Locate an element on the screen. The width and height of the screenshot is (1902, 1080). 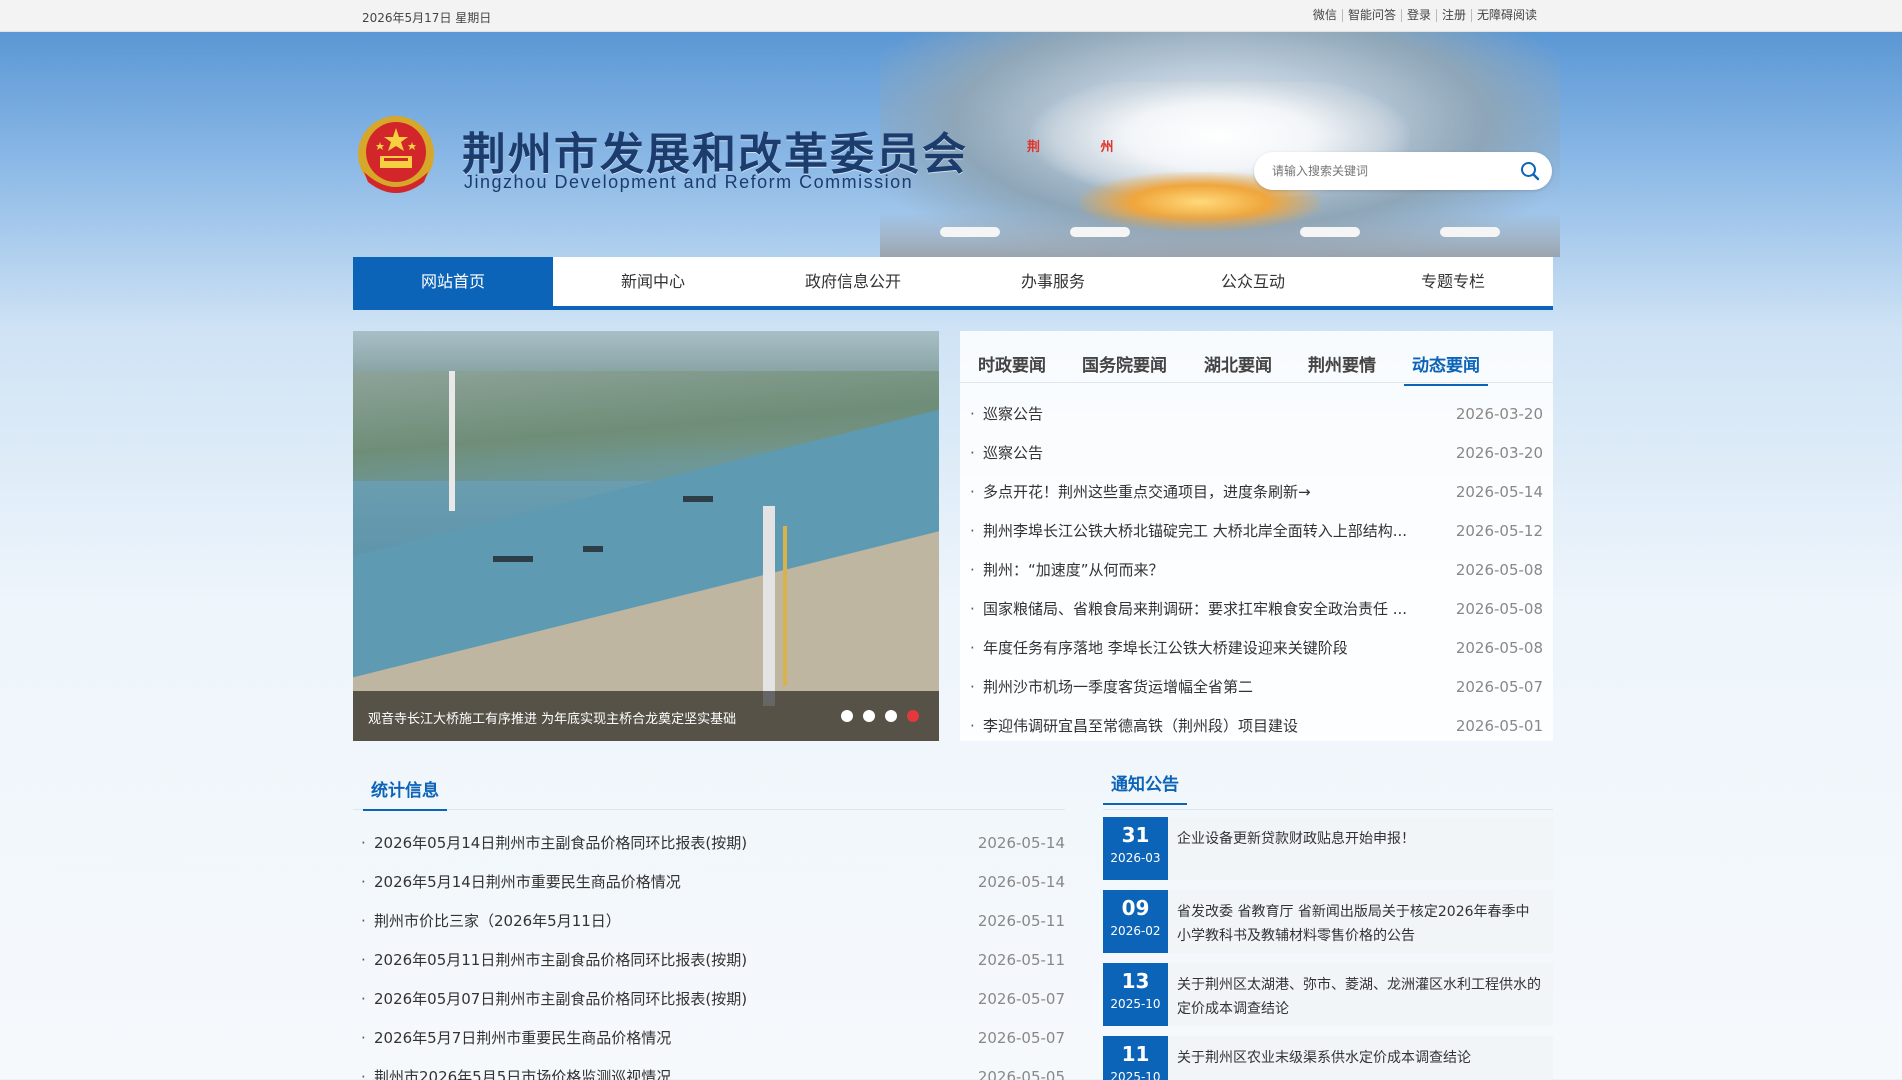
national-emblem-icon is located at coordinates (396, 156).